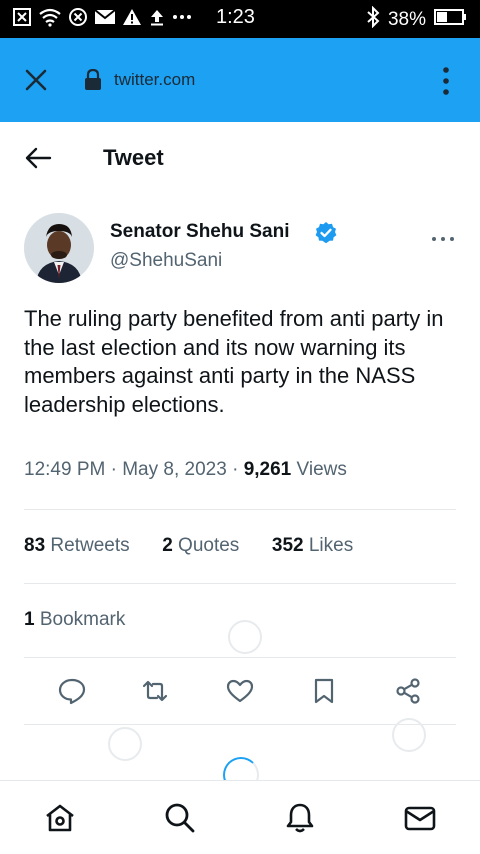  Describe the element at coordinates (93, 82) in the screenshot. I see `lock-icon` at that location.